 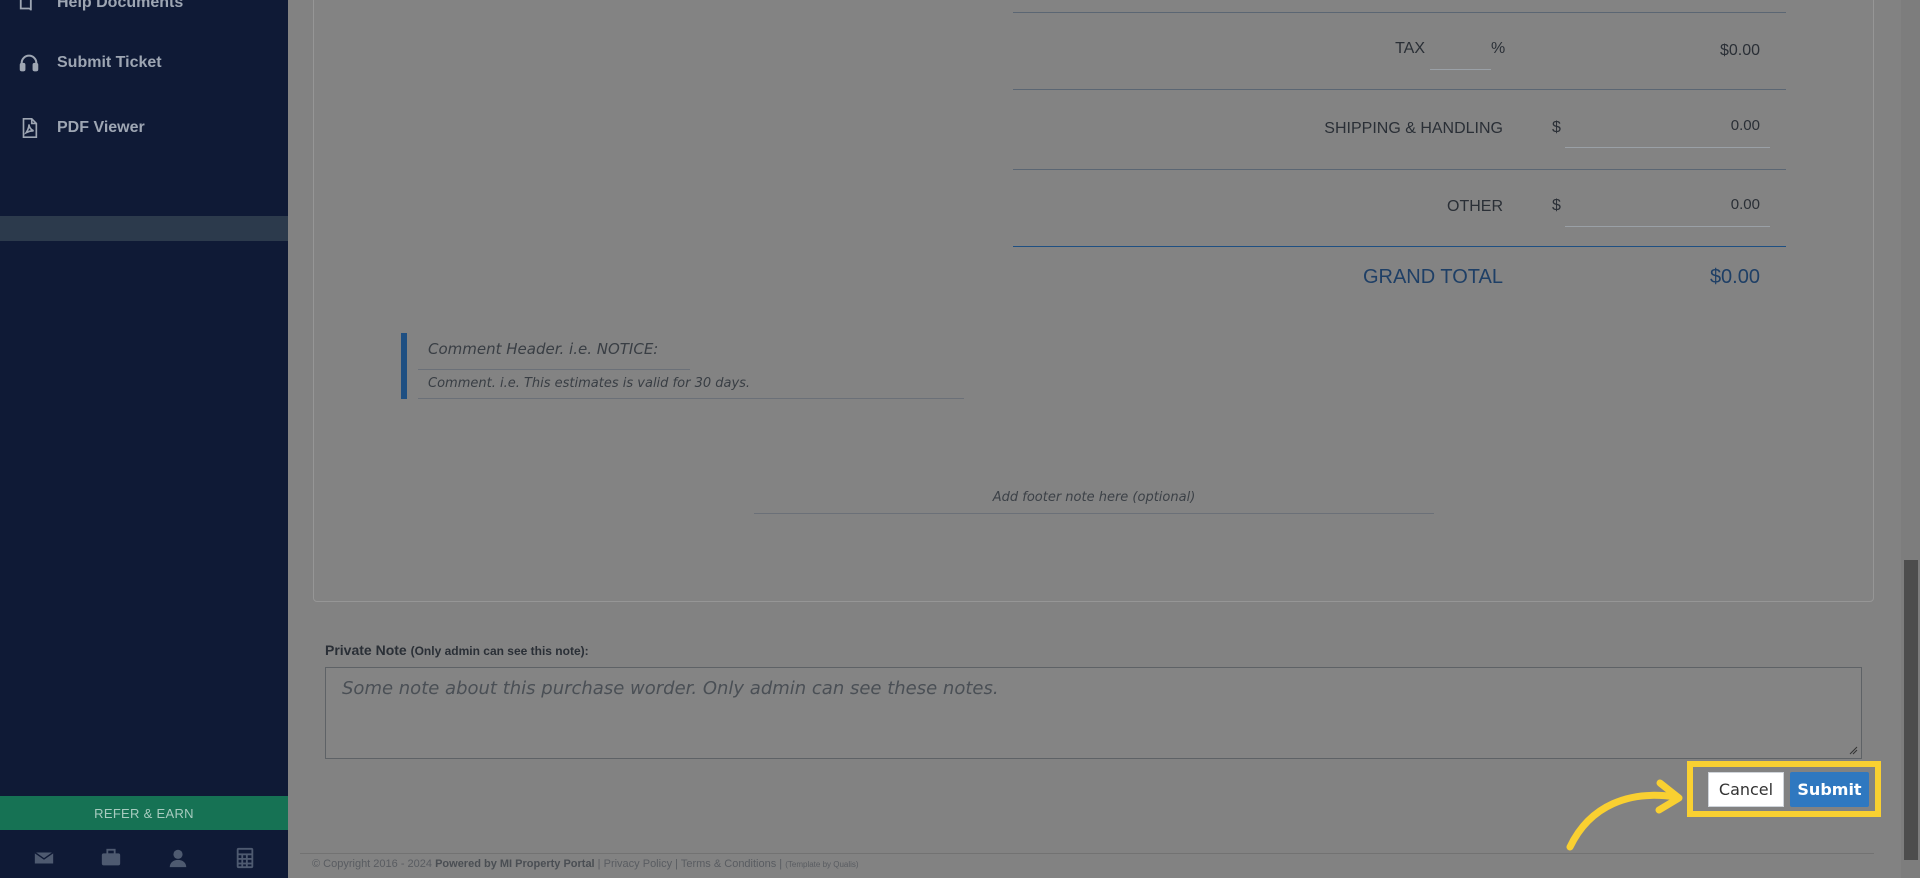 What do you see at coordinates (499, 651) in the screenshot?
I see `private-note-sublabel: (Only admin can see this note):` at bounding box center [499, 651].